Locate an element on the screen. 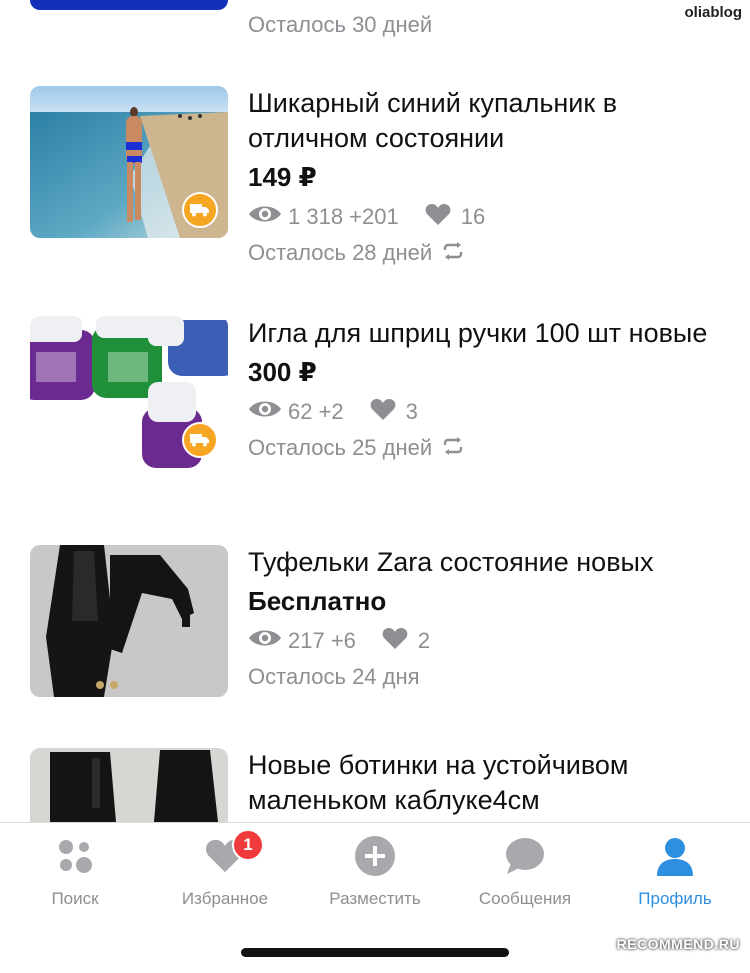 The height and width of the screenshot is (973, 750). remaining-days: Осталось 30 дней is located at coordinates (340, 24).